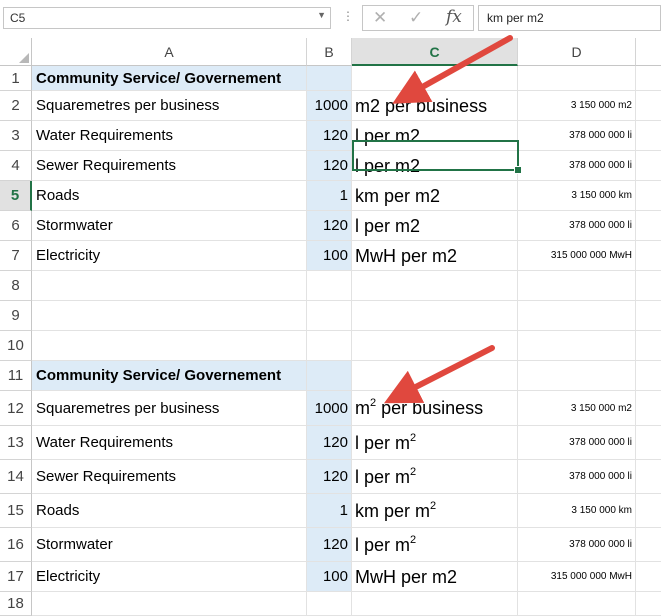  What do you see at coordinates (169, 577) in the screenshot?
I see `cell-a17: Electricity` at bounding box center [169, 577].